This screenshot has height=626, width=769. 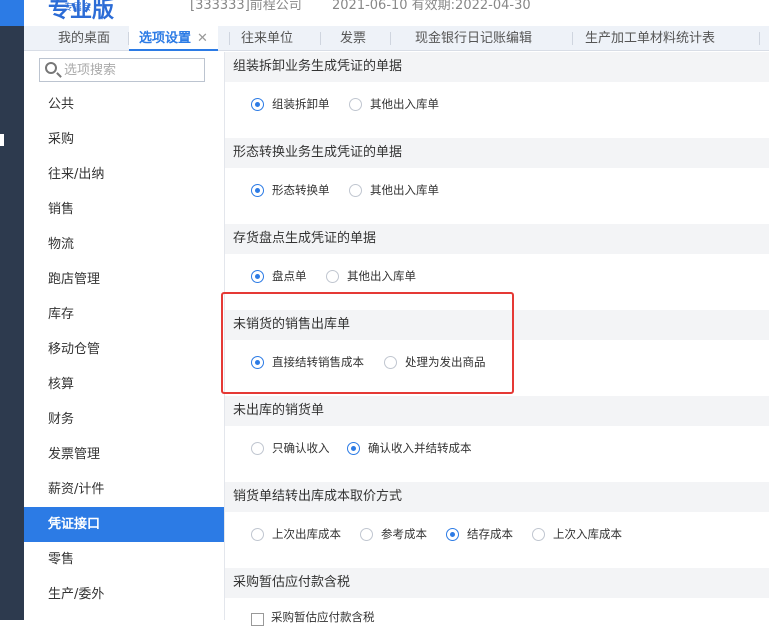 I want to click on tab-label: 往来单位, so click(x=267, y=38).